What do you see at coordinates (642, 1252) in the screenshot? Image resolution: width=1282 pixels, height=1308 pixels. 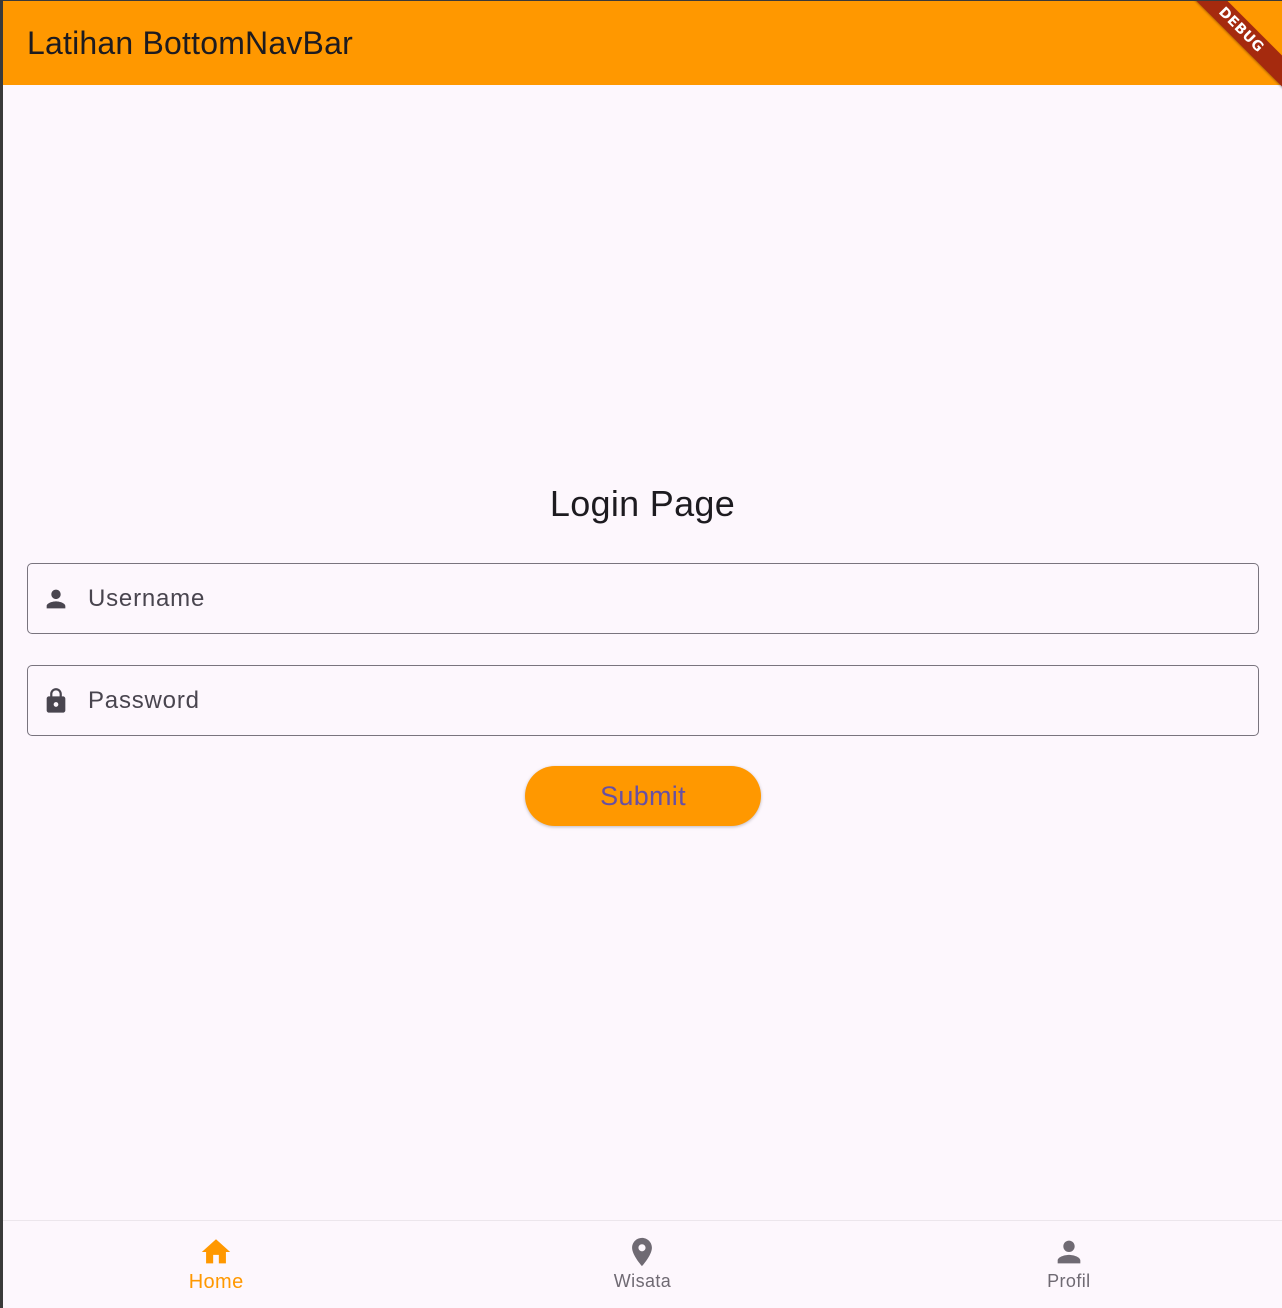 I see `location-pin-icon` at bounding box center [642, 1252].